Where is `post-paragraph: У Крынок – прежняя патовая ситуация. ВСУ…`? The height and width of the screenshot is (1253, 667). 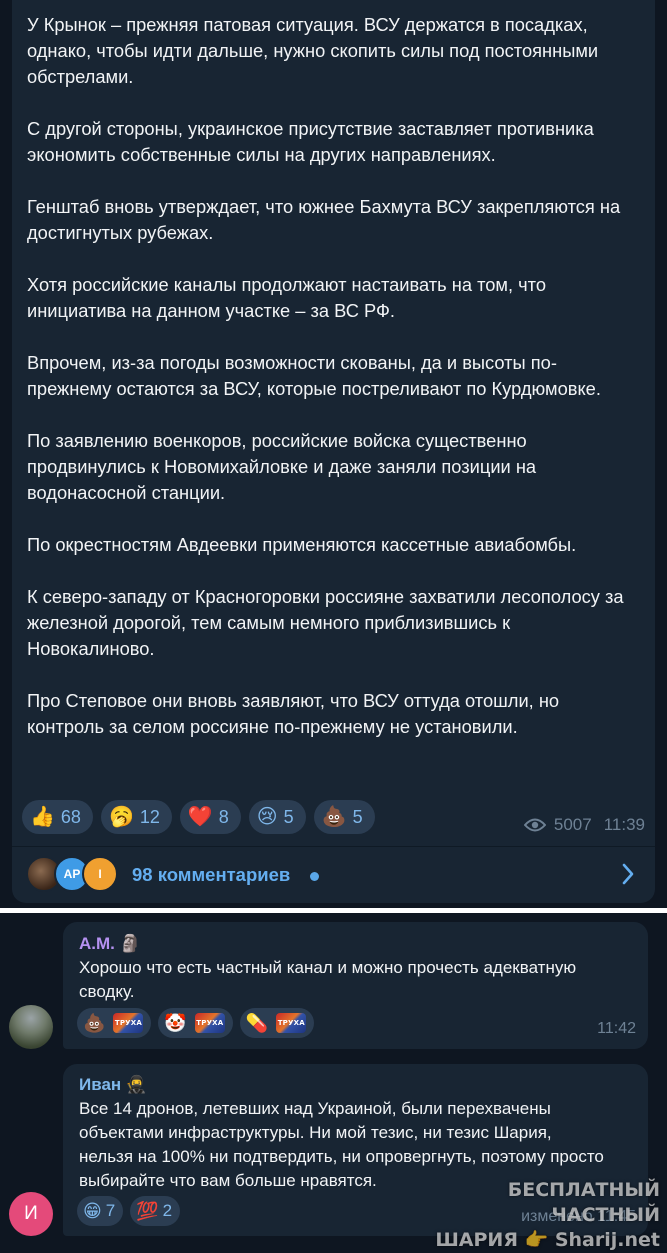 post-paragraph: У Крынок – прежняя патовая ситуация. ВСУ… is located at coordinates (313, 50).